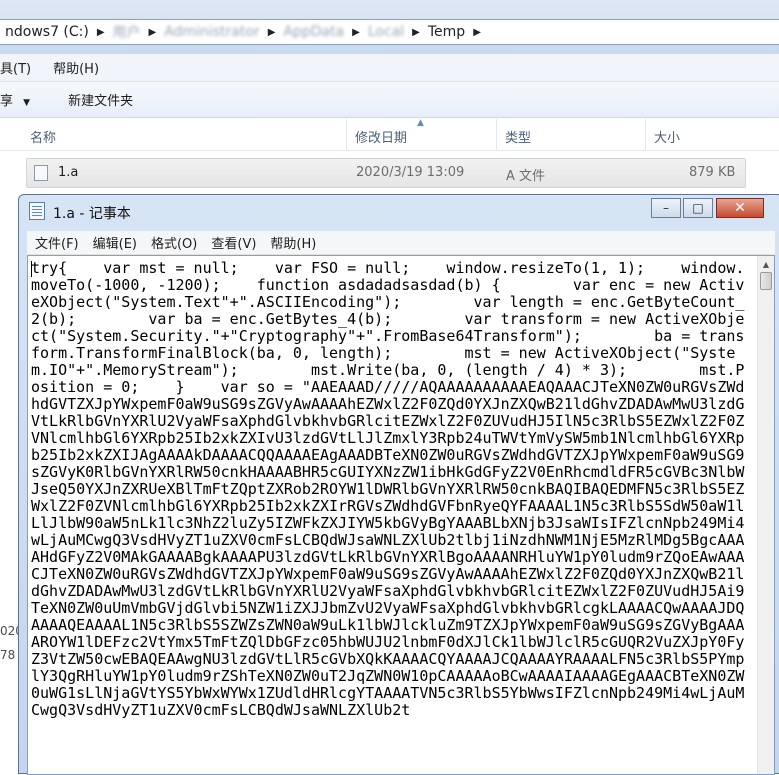  I want to click on window-title: 1.a - 记事本, so click(92, 214).